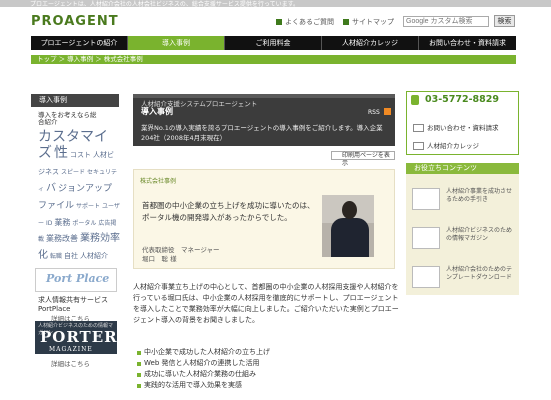 The width and height of the screenshot is (551, 400). Describe the element at coordinates (350, 237) in the screenshot. I see `photo-suit` at that location.